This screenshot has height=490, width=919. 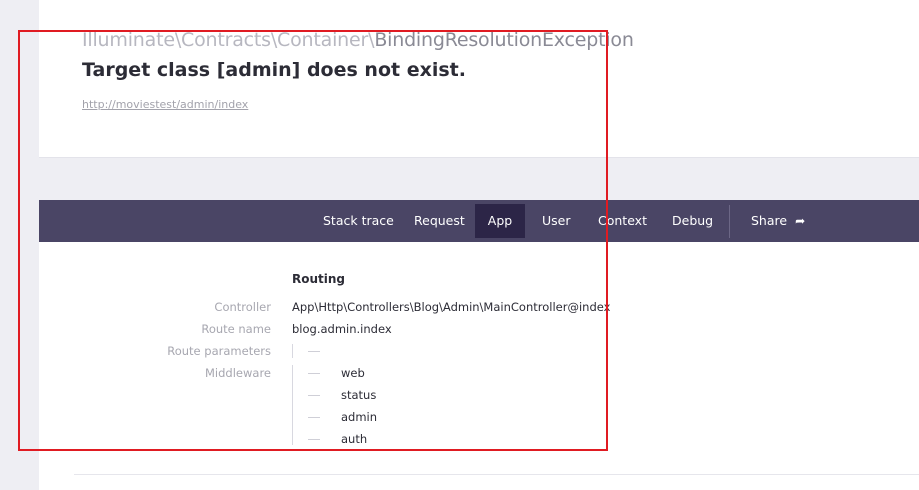 I want to click on route-name-label: Route name, so click(x=236, y=329).